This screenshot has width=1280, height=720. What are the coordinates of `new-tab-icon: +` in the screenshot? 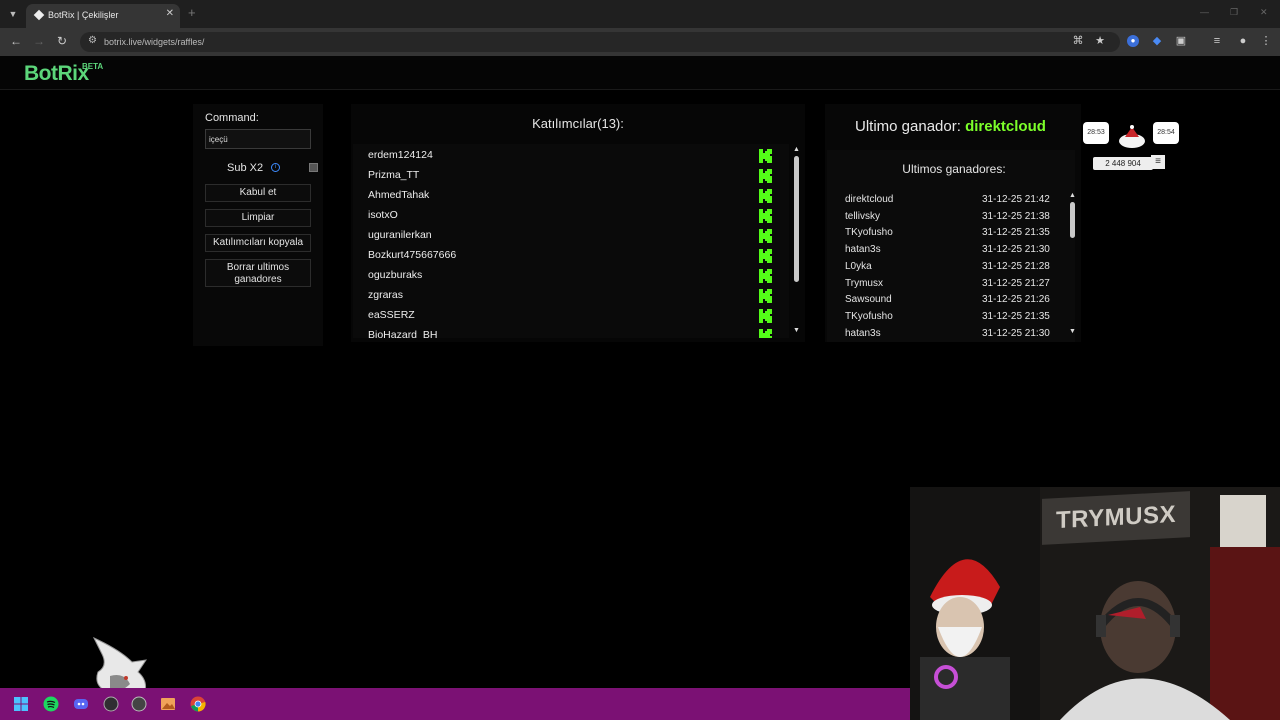 It's located at (192, 12).